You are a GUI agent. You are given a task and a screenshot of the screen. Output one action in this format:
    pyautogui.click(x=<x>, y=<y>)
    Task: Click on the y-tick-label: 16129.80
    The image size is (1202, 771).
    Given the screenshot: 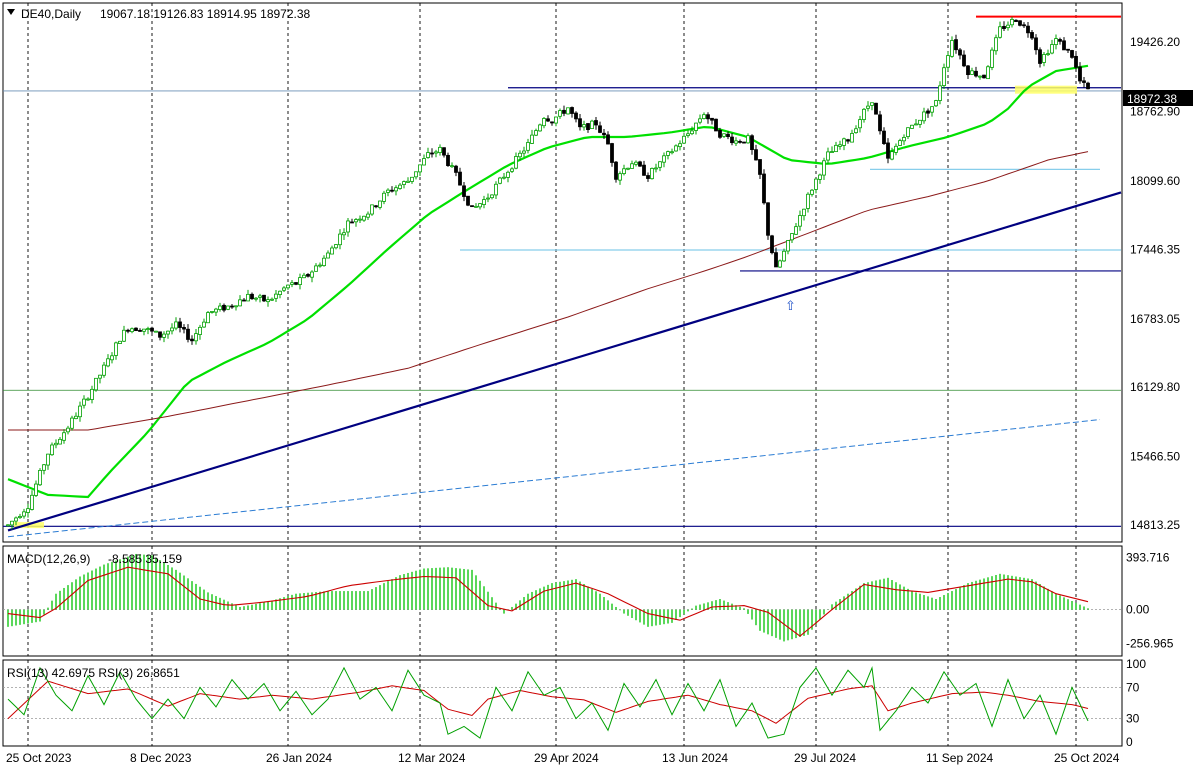 What is the action you would take?
    pyautogui.click(x=1155, y=387)
    